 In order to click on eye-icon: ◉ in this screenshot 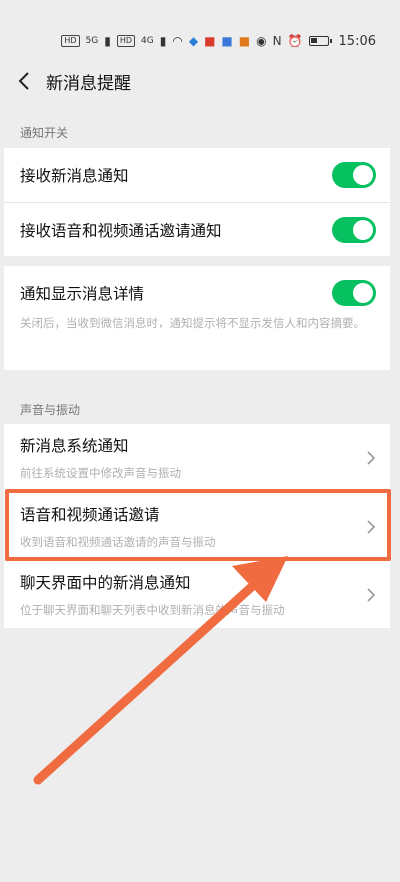, I will do `click(261, 41)`.